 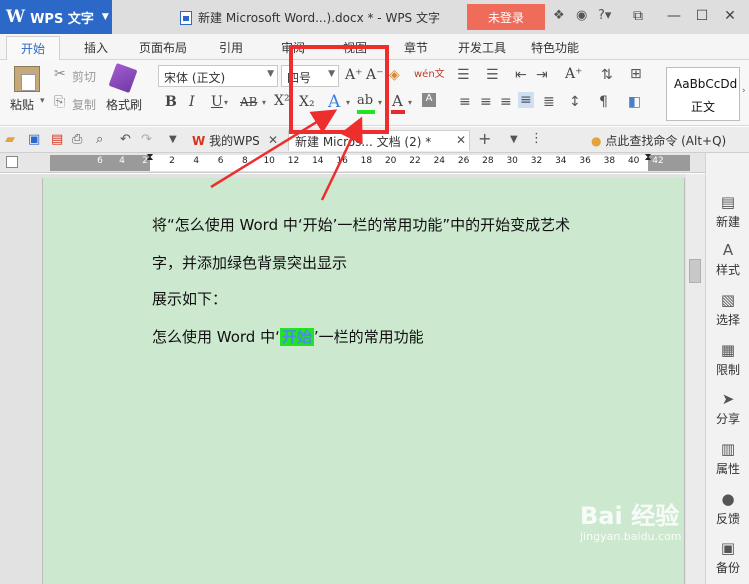 I want to click on arrow-to-highlight, so click(x=341, y=158).